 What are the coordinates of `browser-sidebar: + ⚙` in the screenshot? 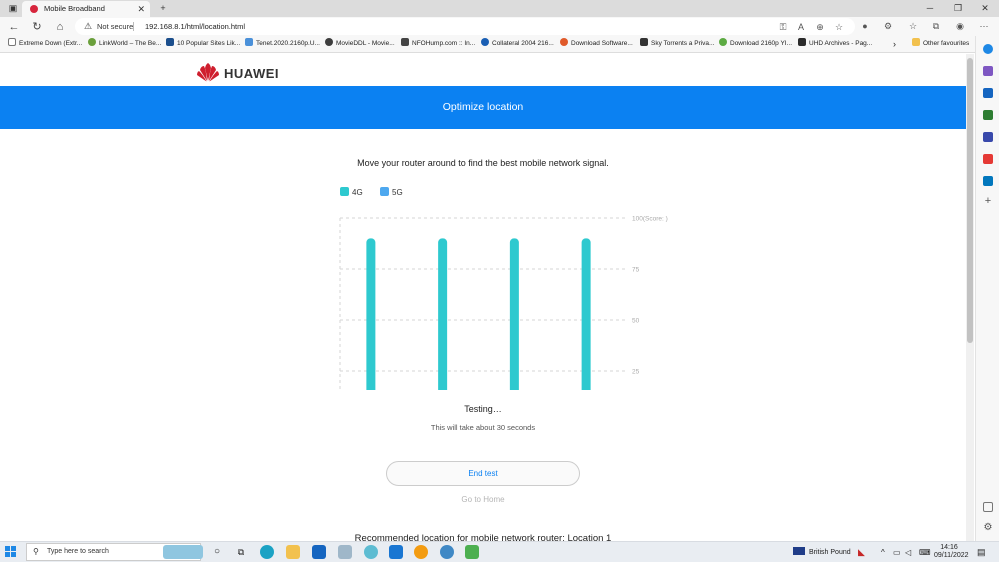 It's located at (987, 288).